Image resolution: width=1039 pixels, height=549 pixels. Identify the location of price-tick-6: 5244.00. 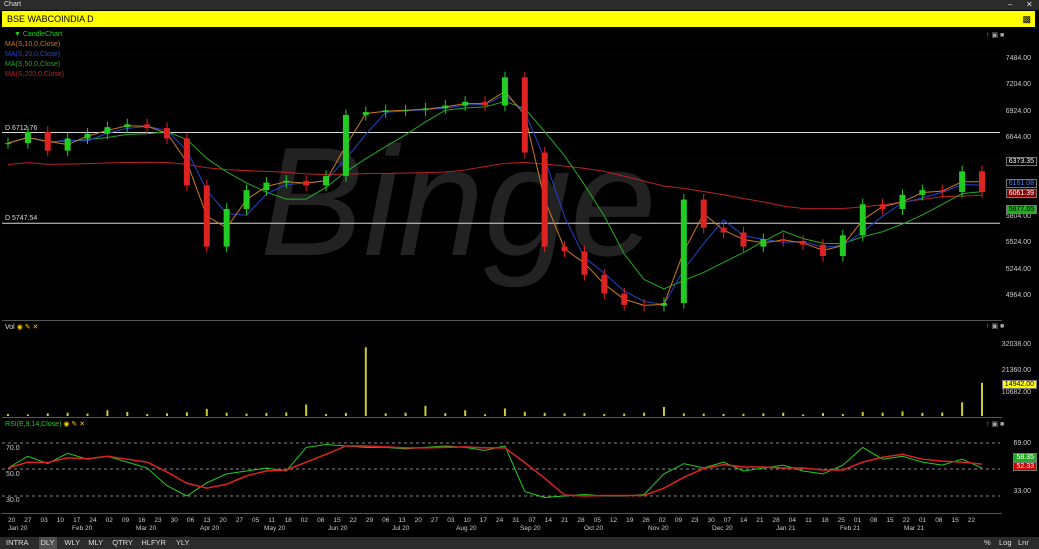
(1018, 269).